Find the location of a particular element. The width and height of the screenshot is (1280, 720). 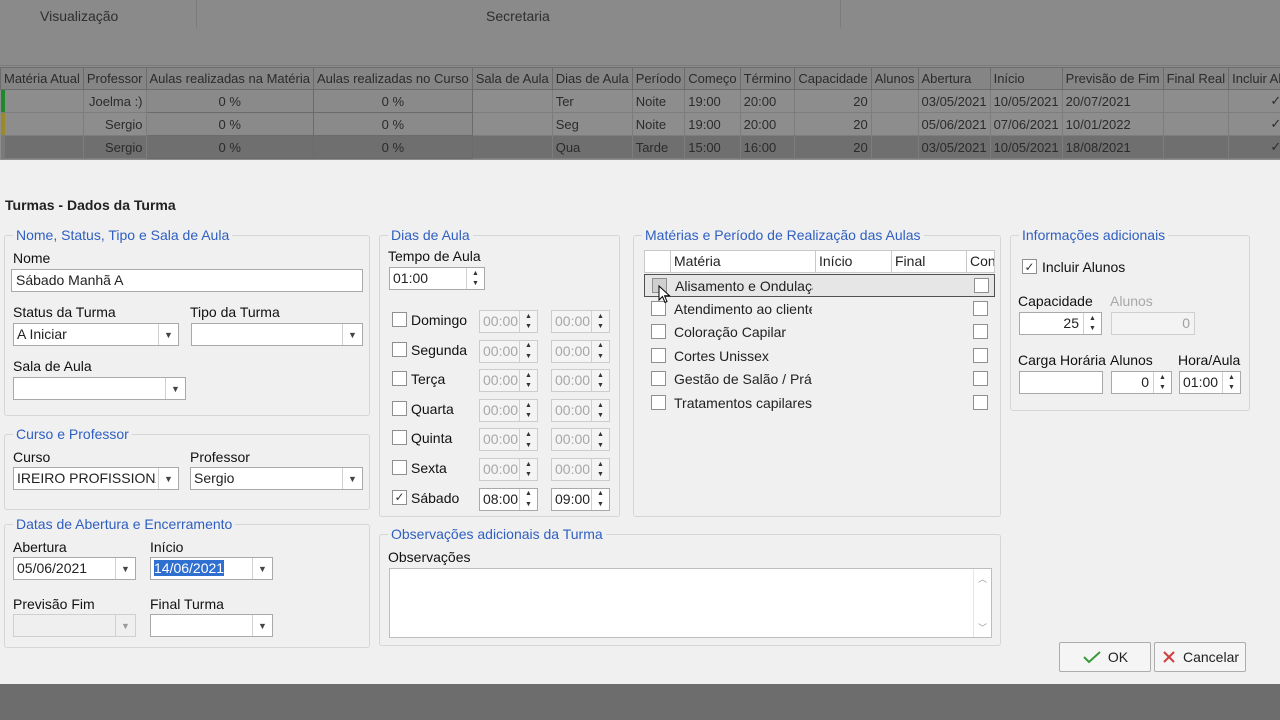

day-label: Segunda is located at coordinates (439, 350).